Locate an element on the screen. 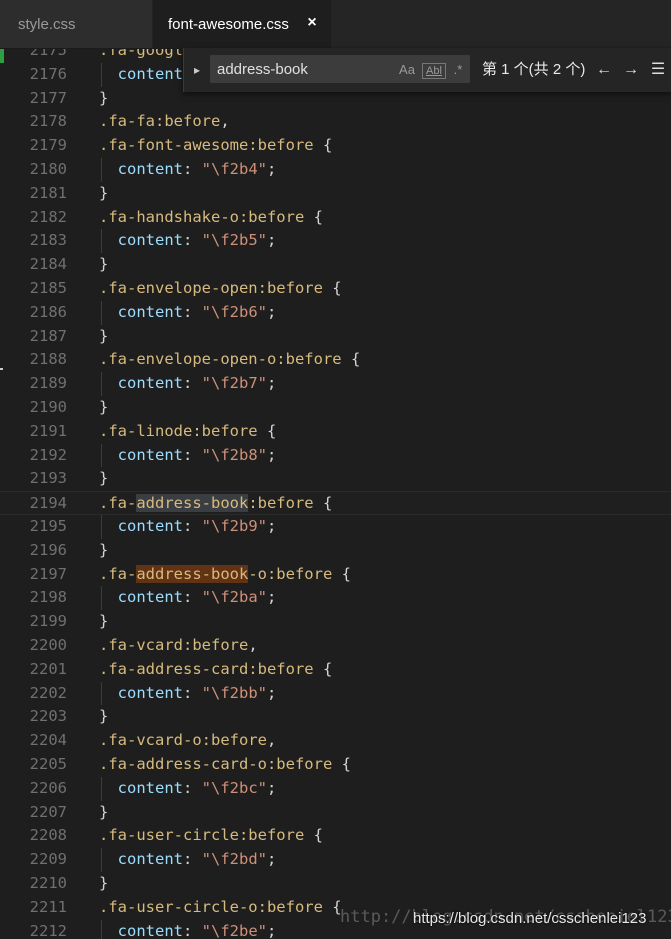  code-line: 2189 content: "\f2b7"; is located at coordinates (335, 384).